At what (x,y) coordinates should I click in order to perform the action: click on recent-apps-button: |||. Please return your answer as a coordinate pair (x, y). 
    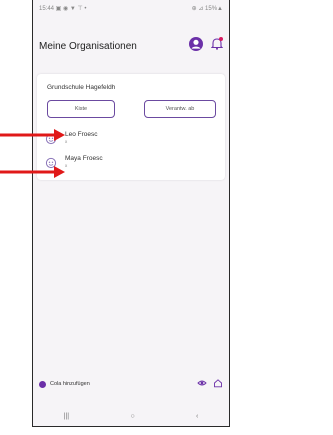
    Looking at the image, I should click on (66, 416).